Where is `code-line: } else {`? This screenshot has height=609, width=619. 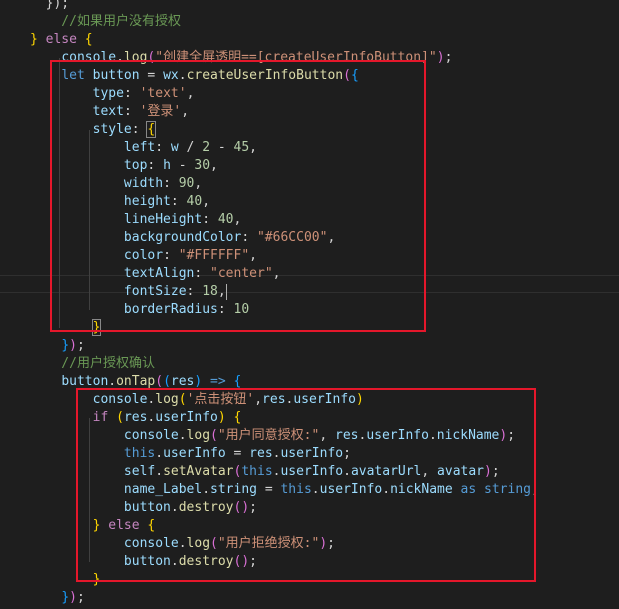 code-line: } else { is located at coordinates (61, 40).